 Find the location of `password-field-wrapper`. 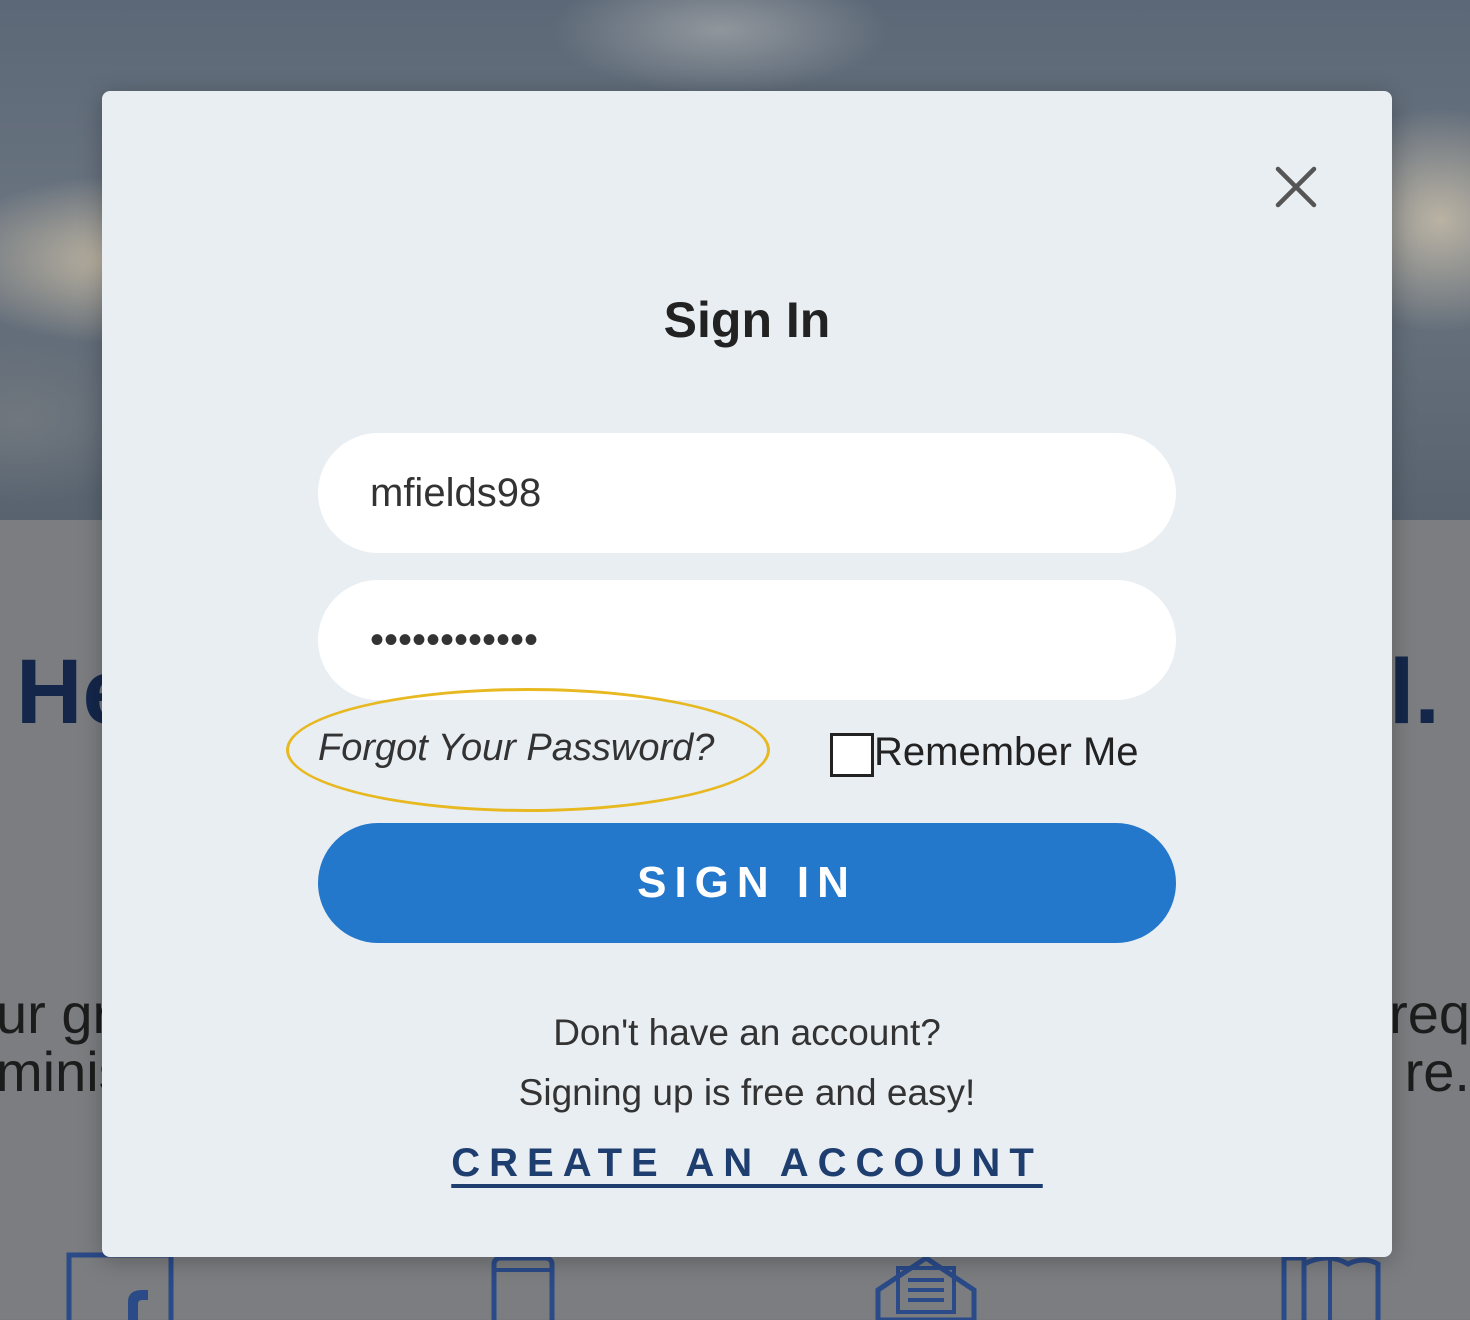

password-field-wrapper is located at coordinates (747, 640).